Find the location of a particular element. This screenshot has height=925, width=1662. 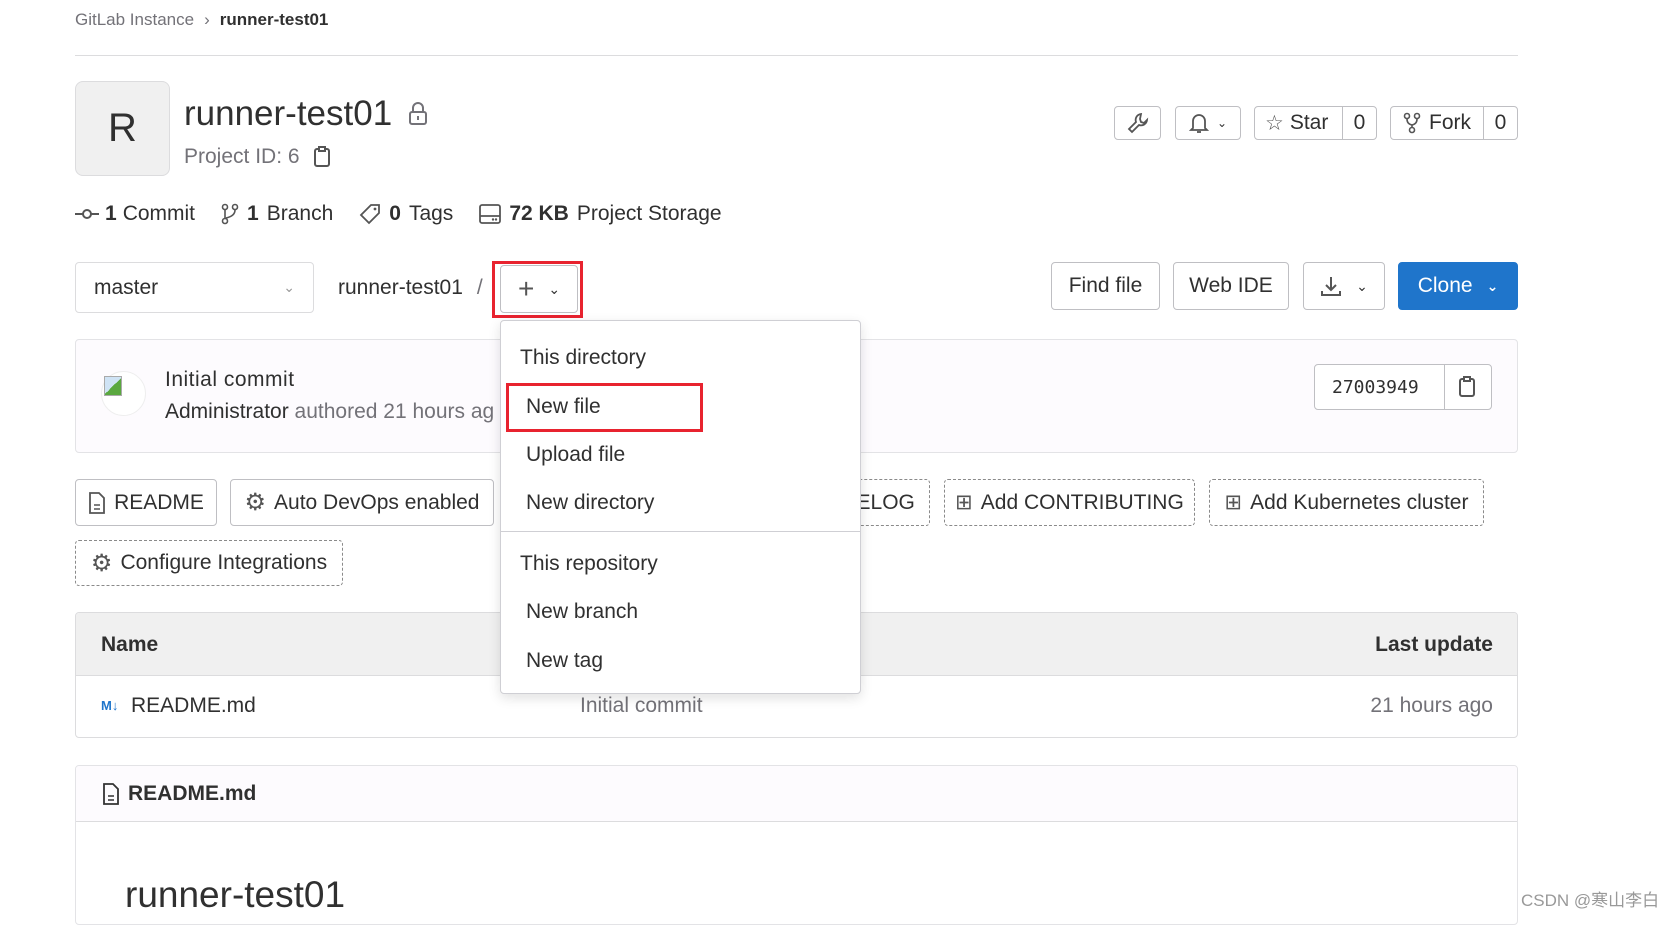

stat-tags: 0 Tags is located at coordinates (406, 214).